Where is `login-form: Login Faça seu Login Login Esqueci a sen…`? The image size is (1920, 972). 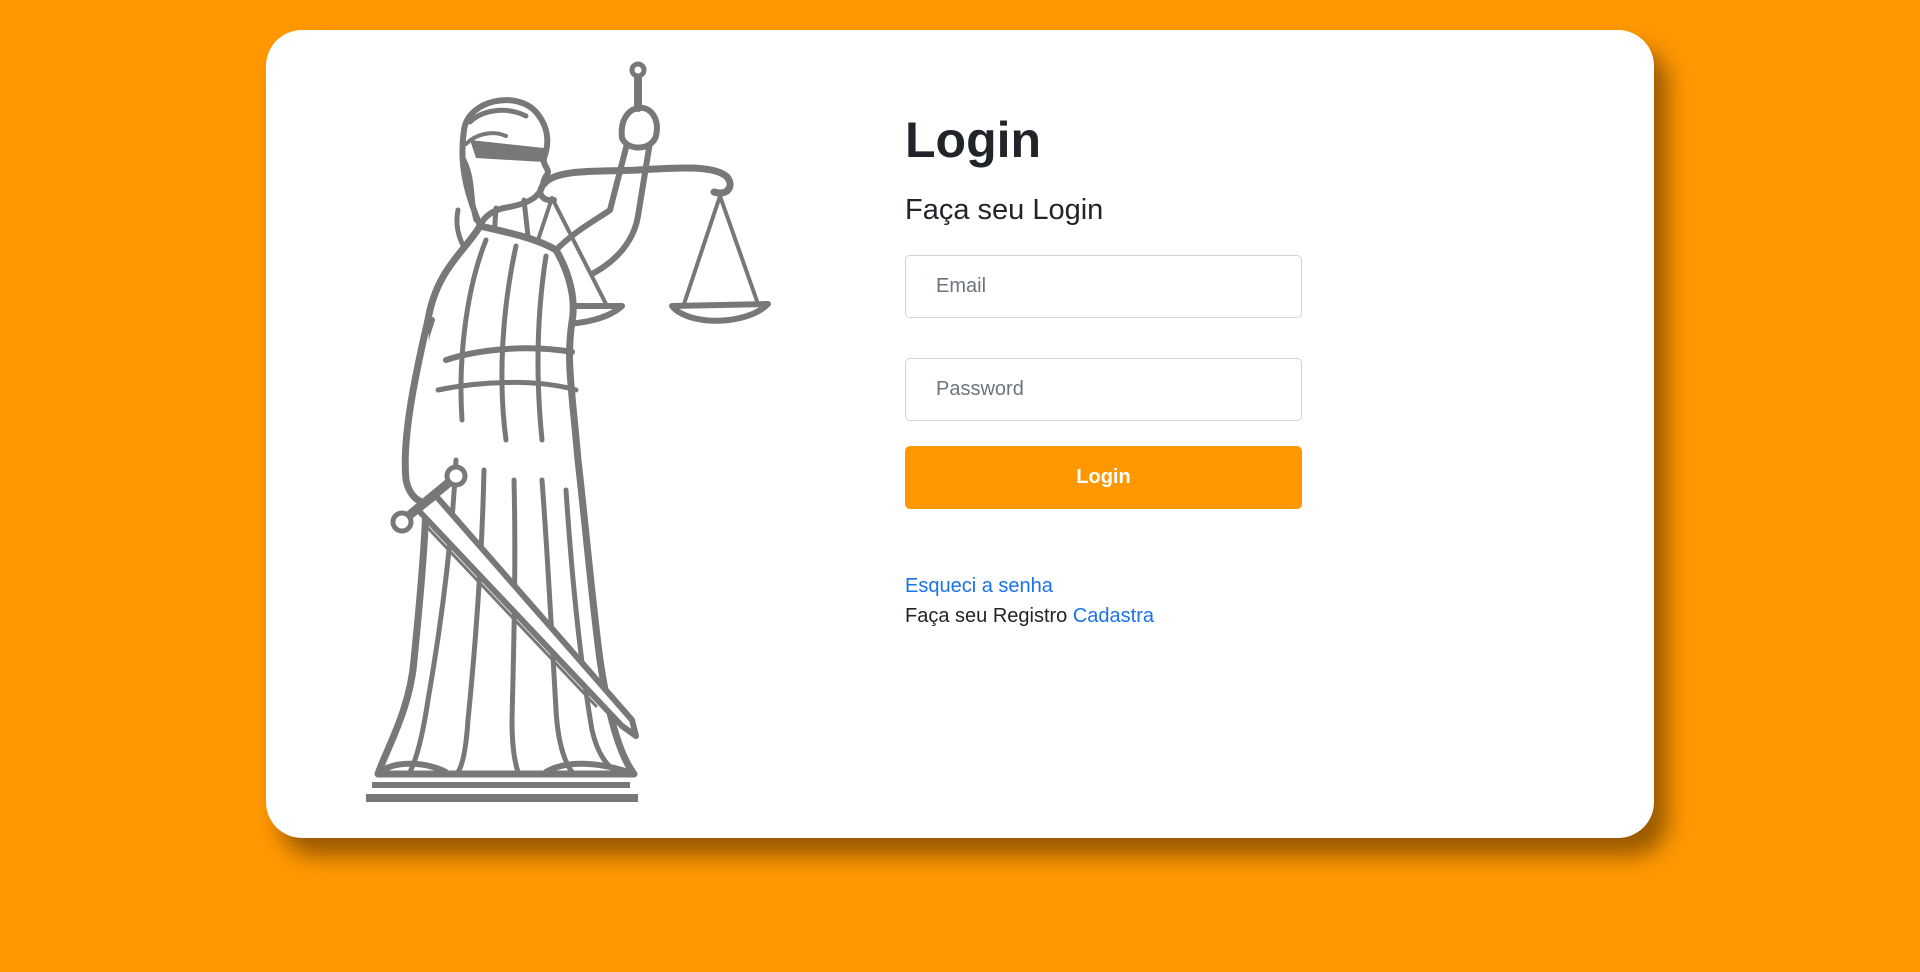 login-form: Login Faça seu Login Login Esqueci a sen… is located at coordinates (1105, 370).